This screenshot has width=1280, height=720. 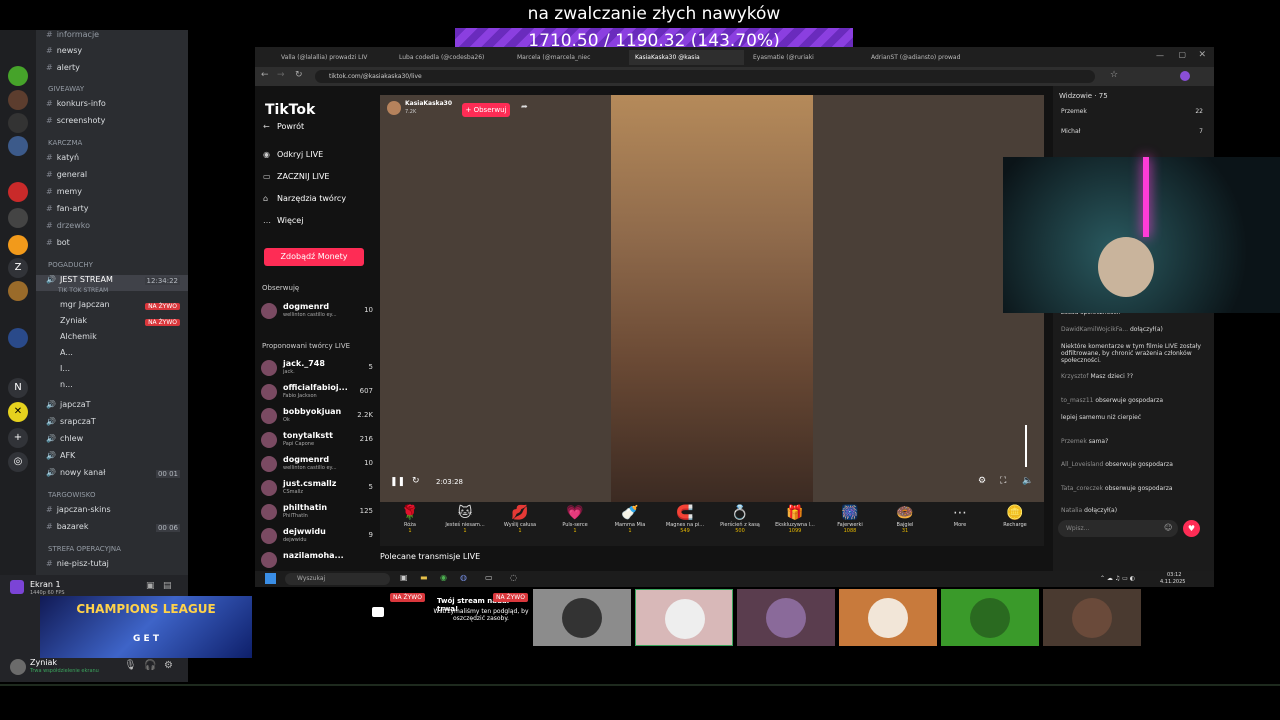 I want to click on start-icon, so click(x=270, y=578).